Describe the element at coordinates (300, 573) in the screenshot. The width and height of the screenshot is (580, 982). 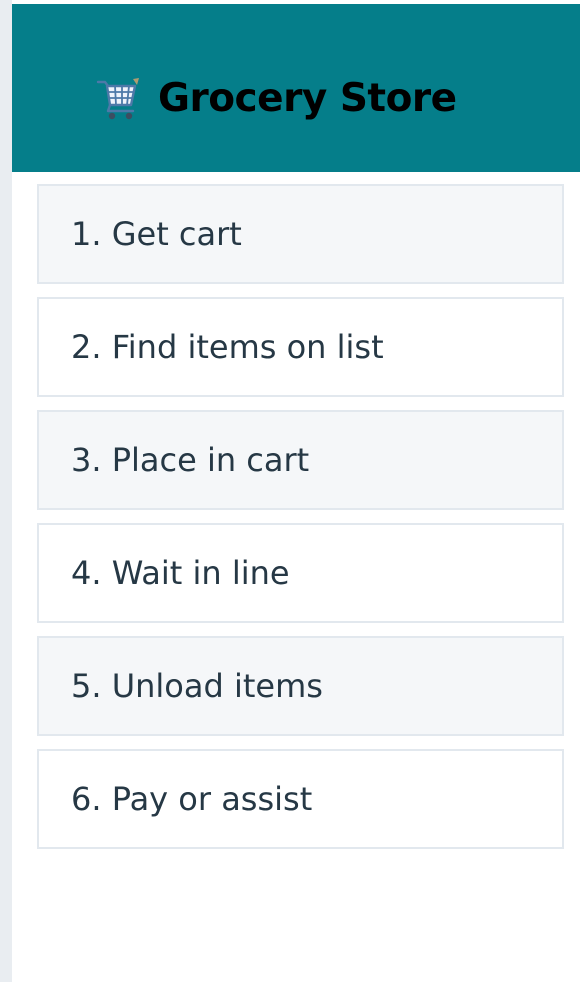
I see `list-item-step-4: 4. Wait in line` at that location.